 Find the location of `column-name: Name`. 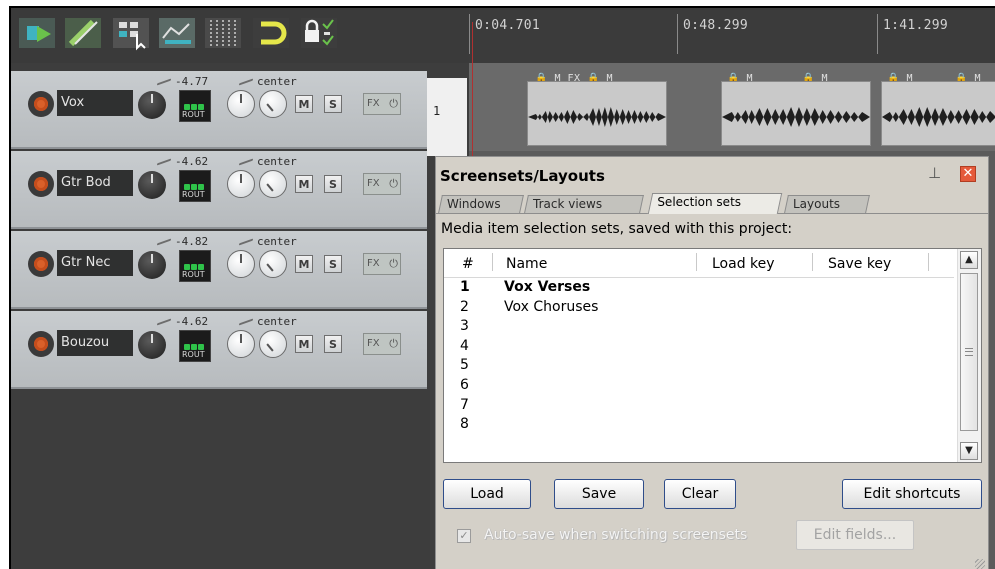

column-name: Name is located at coordinates (526, 264).